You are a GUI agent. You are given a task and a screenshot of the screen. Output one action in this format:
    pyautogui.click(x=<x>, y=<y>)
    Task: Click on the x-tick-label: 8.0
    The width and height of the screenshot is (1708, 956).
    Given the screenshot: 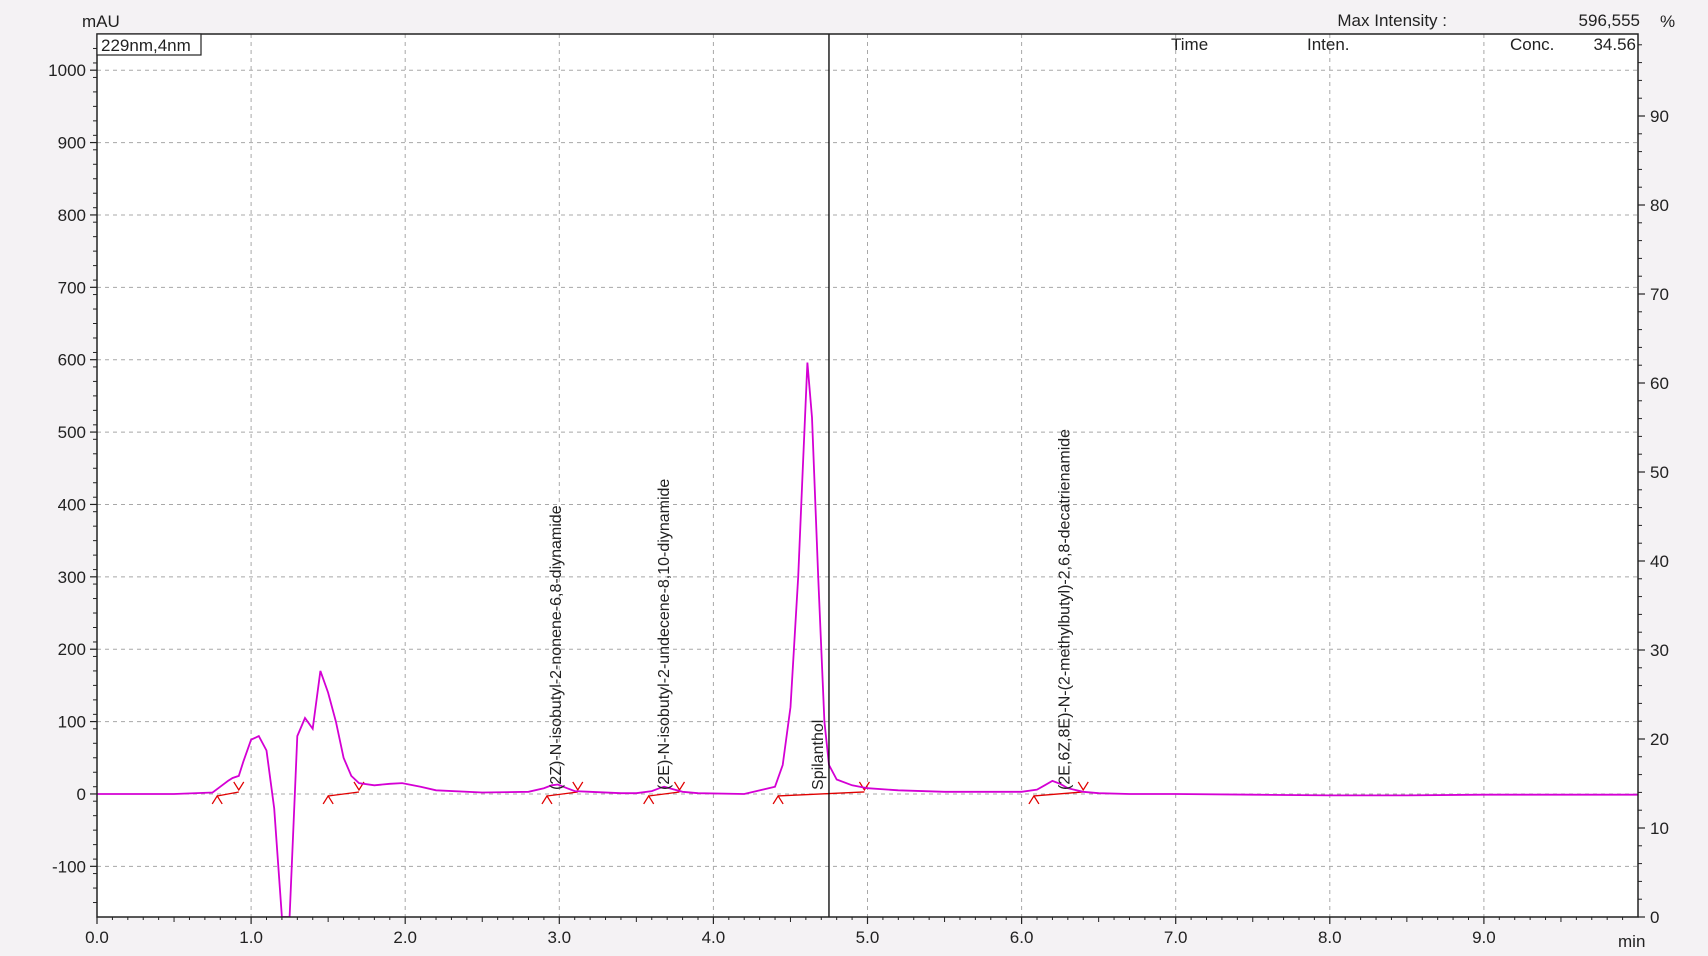 What is the action you would take?
    pyautogui.click(x=1330, y=937)
    